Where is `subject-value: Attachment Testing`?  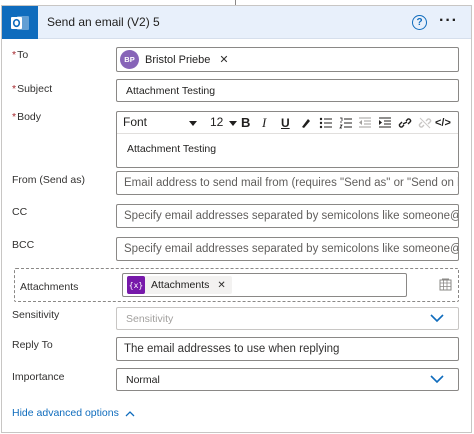 subject-value: Attachment Testing is located at coordinates (171, 90).